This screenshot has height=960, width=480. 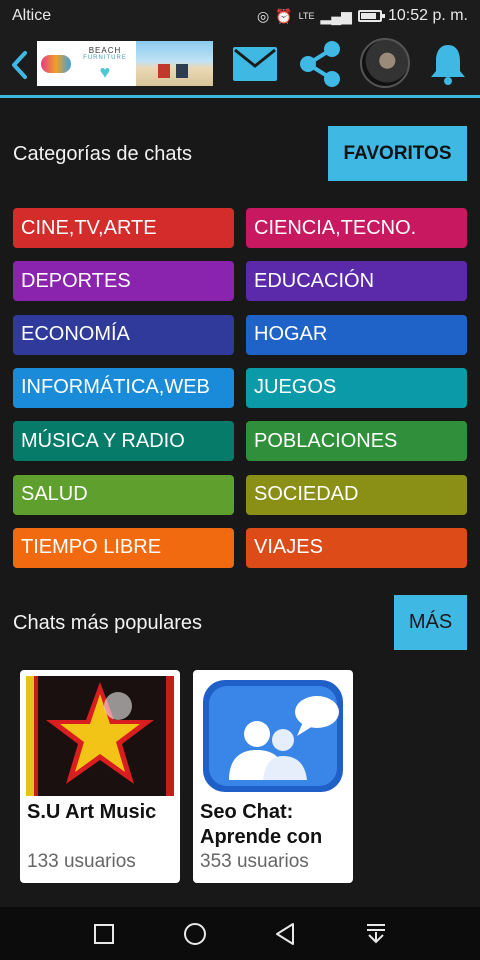 I want to click on category-button: VIAJES, so click(x=356, y=547).